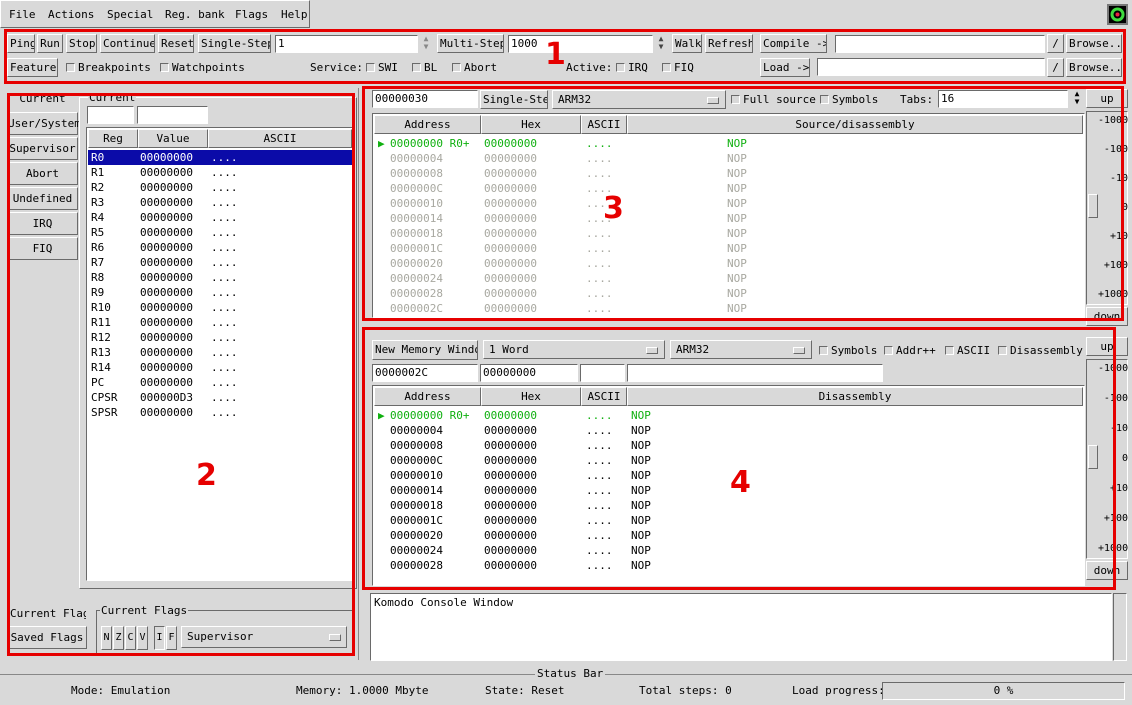  What do you see at coordinates (1107, 570) in the screenshot?
I see `memory-scroll-down-button: down` at bounding box center [1107, 570].